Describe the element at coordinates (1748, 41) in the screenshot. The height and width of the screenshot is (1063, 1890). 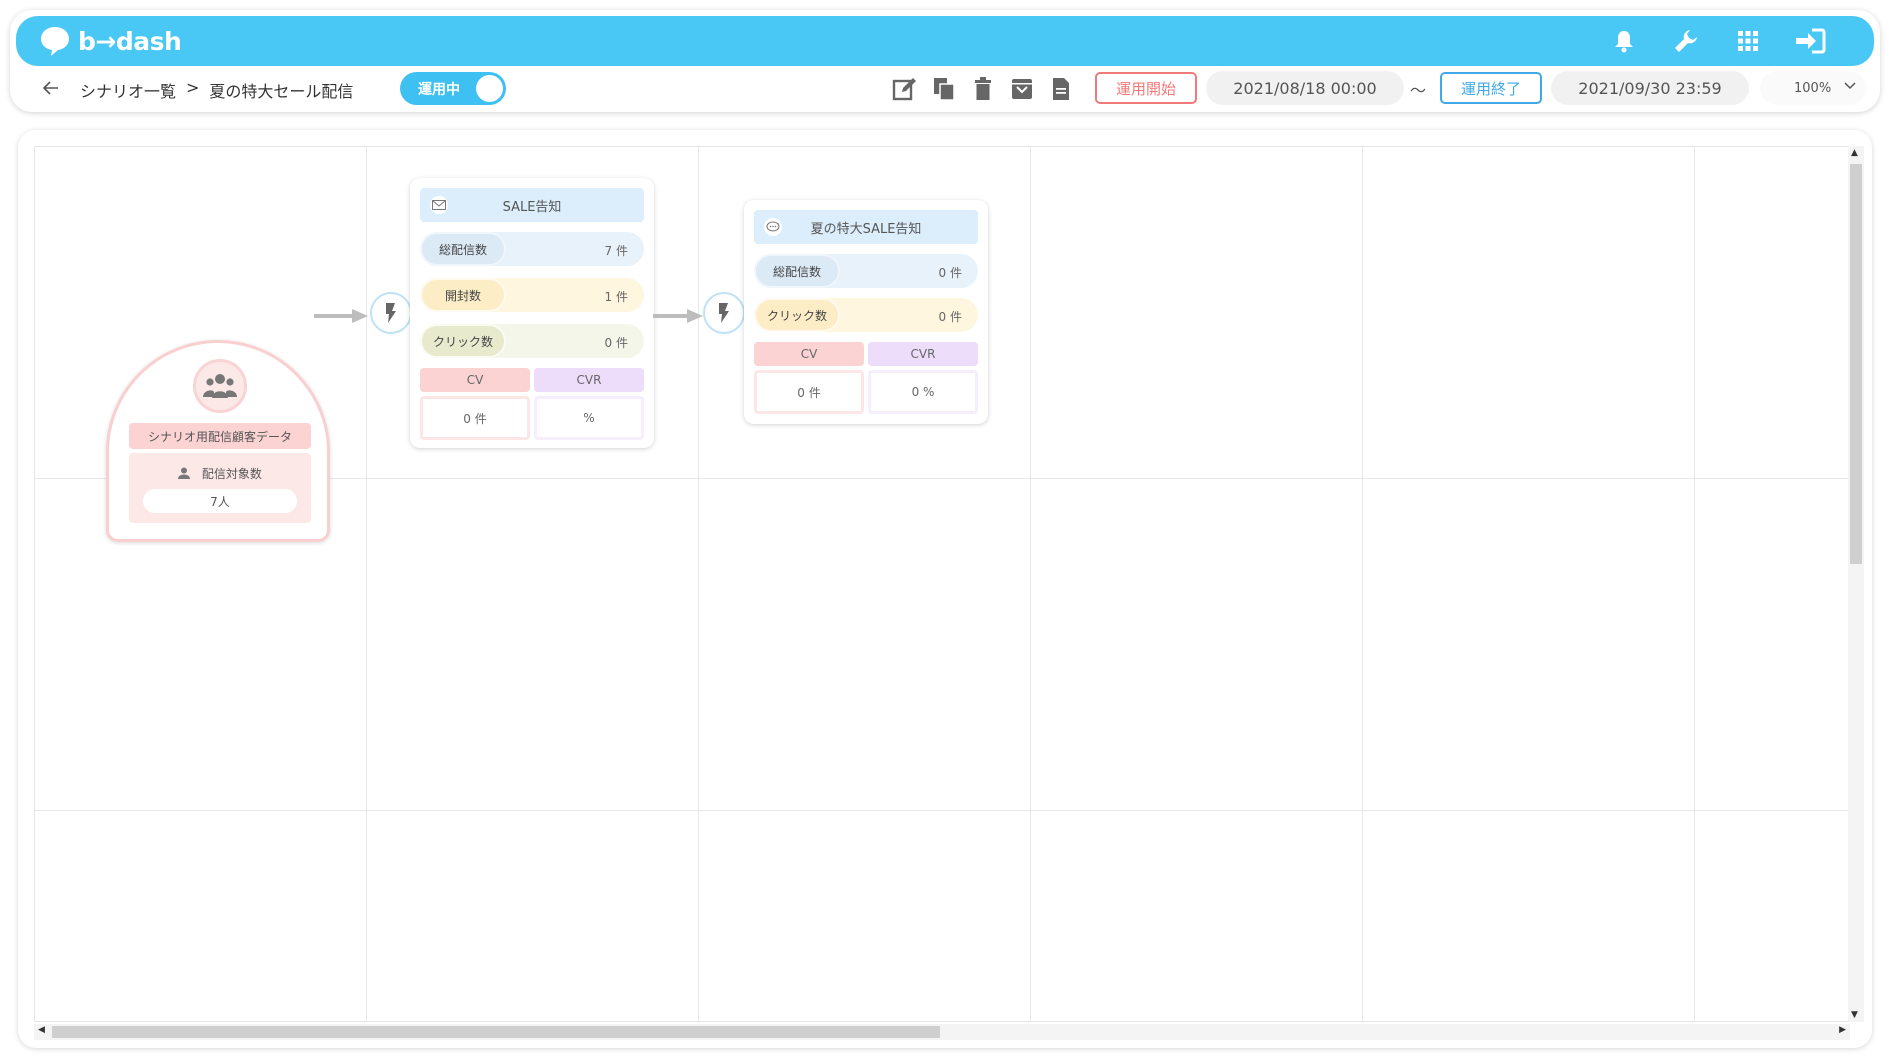
I see `app-grid-icon` at that location.